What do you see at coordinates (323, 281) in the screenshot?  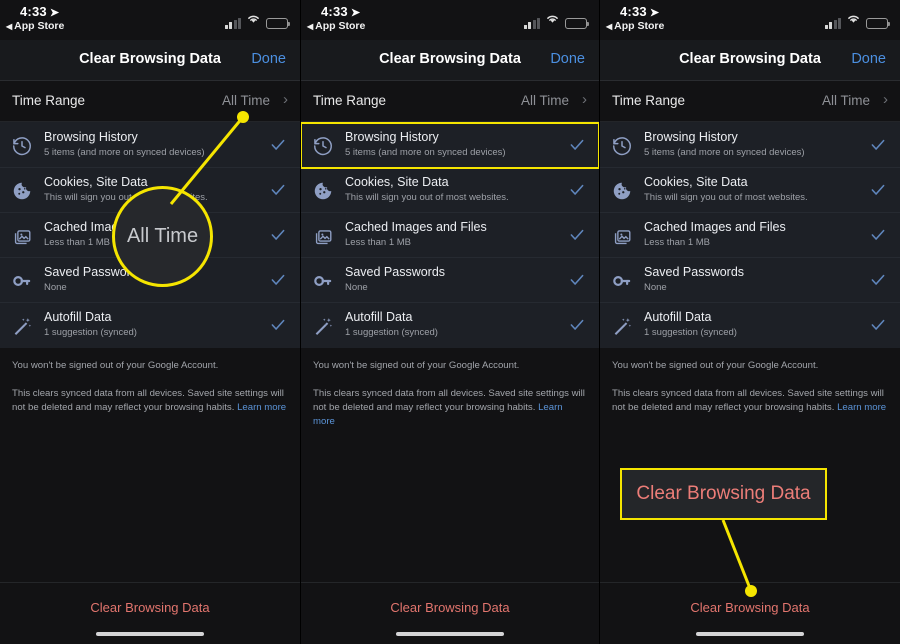 I see `key-icon` at bounding box center [323, 281].